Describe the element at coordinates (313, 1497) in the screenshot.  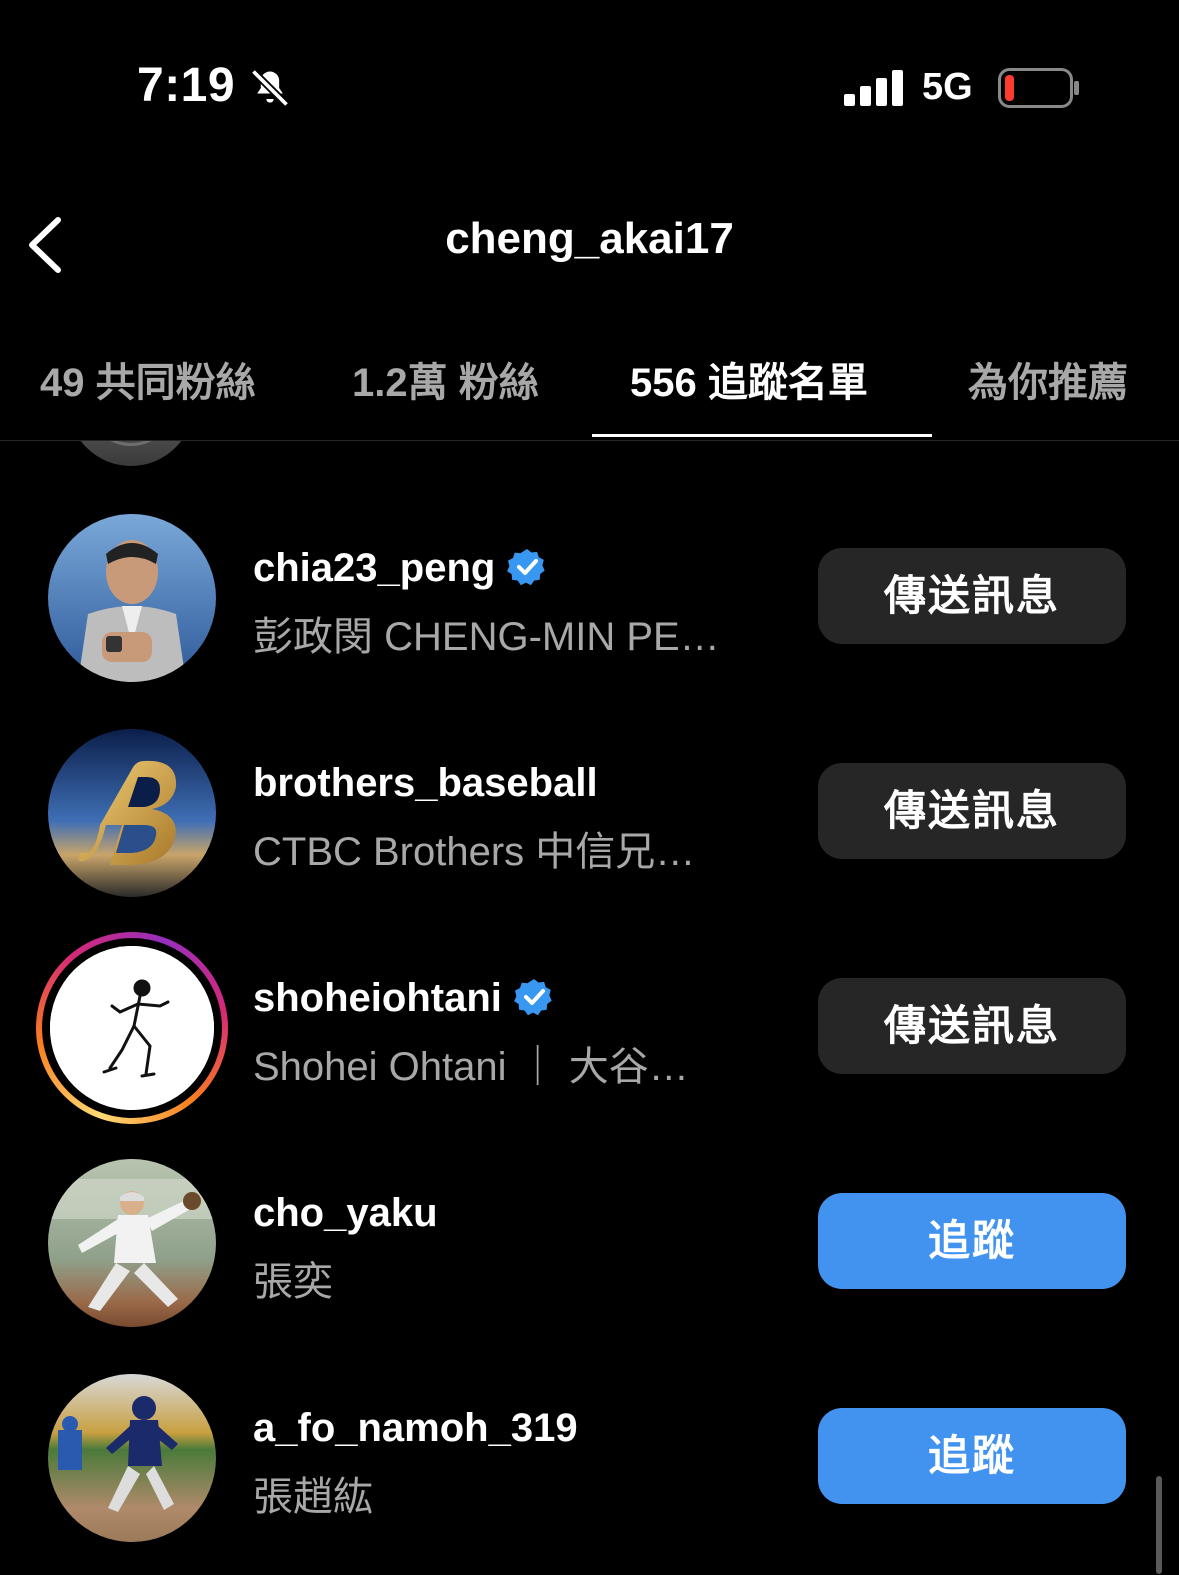
I see `full-name: 張趙紘` at that location.